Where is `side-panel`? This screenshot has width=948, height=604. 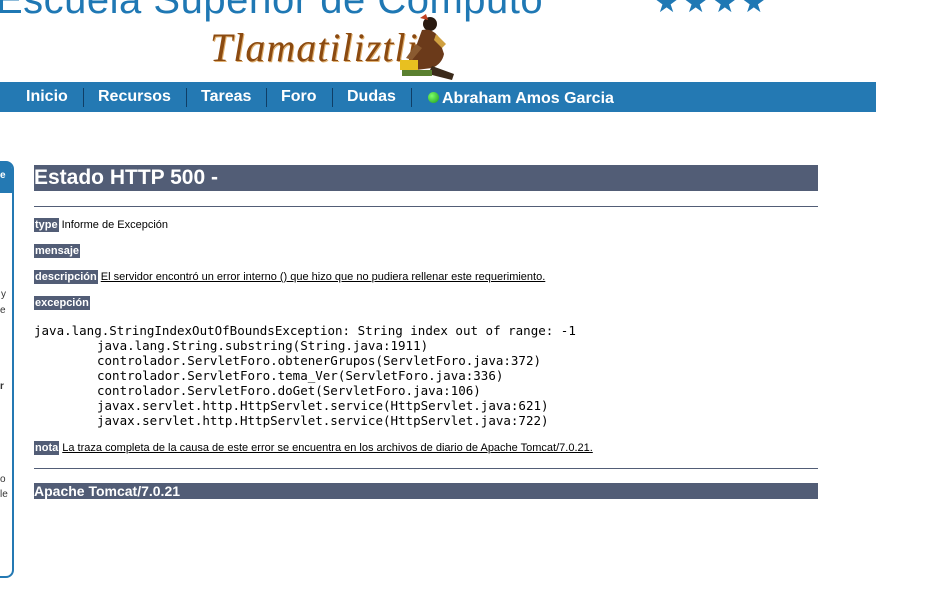 side-panel is located at coordinates (7, 369).